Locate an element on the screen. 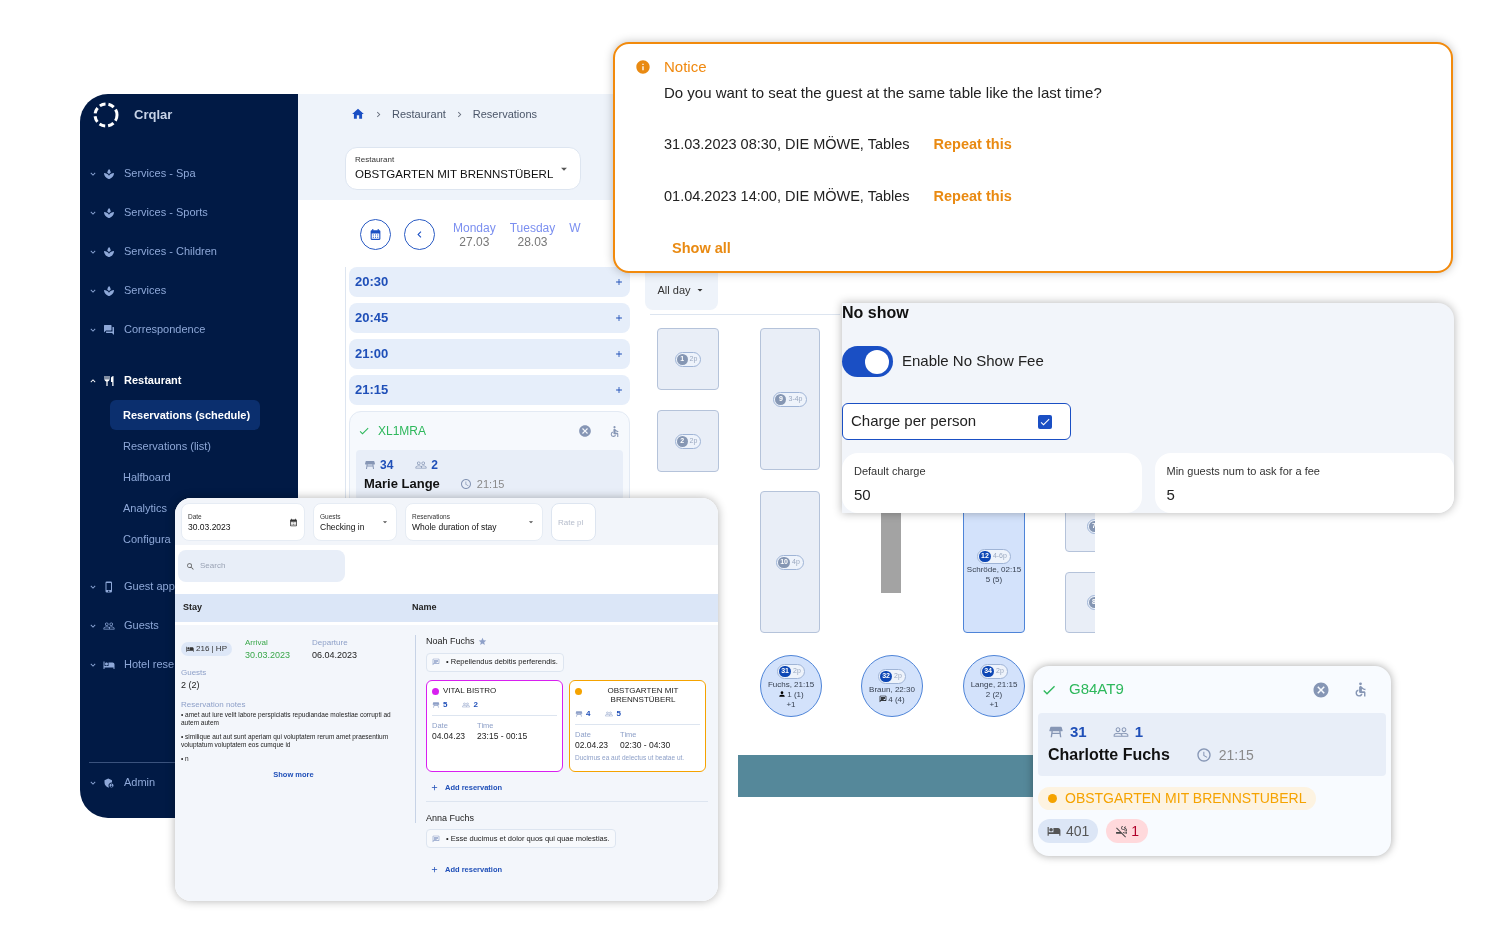 The height and width of the screenshot is (947, 1500). venue-name: VITAL BISTRO is located at coordinates (470, 690).